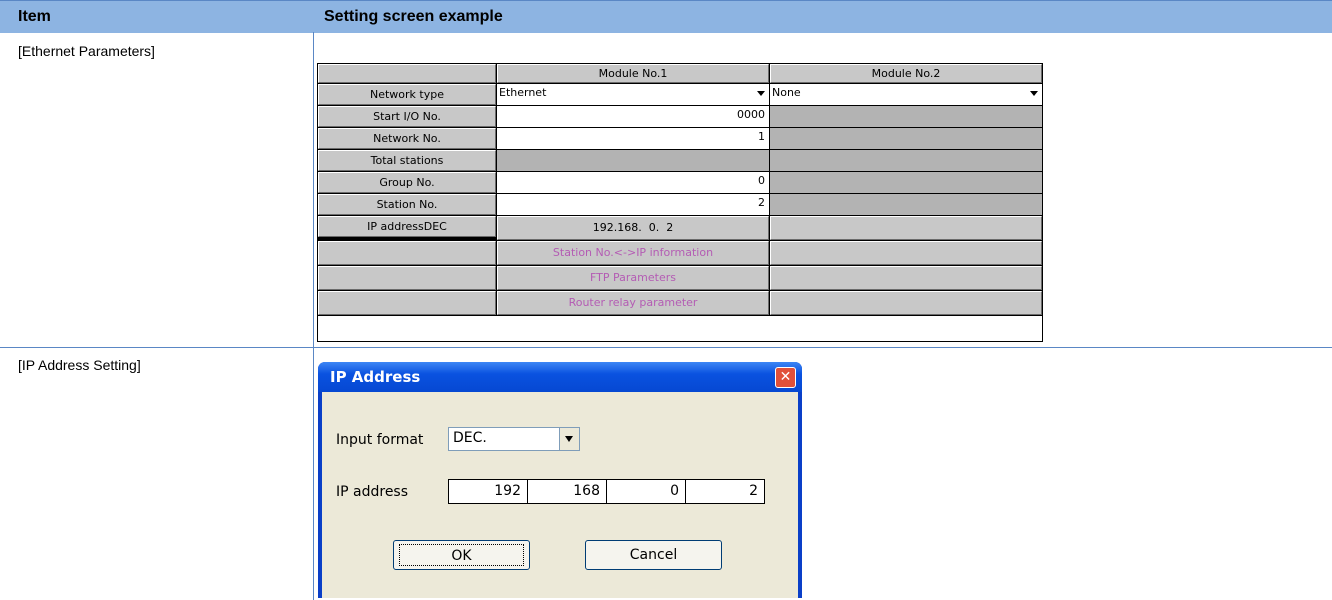  What do you see at coordinates (906, 182) in the screenshot?
I see `group-no-module-2-disabled` at bounding box center [906, 182].